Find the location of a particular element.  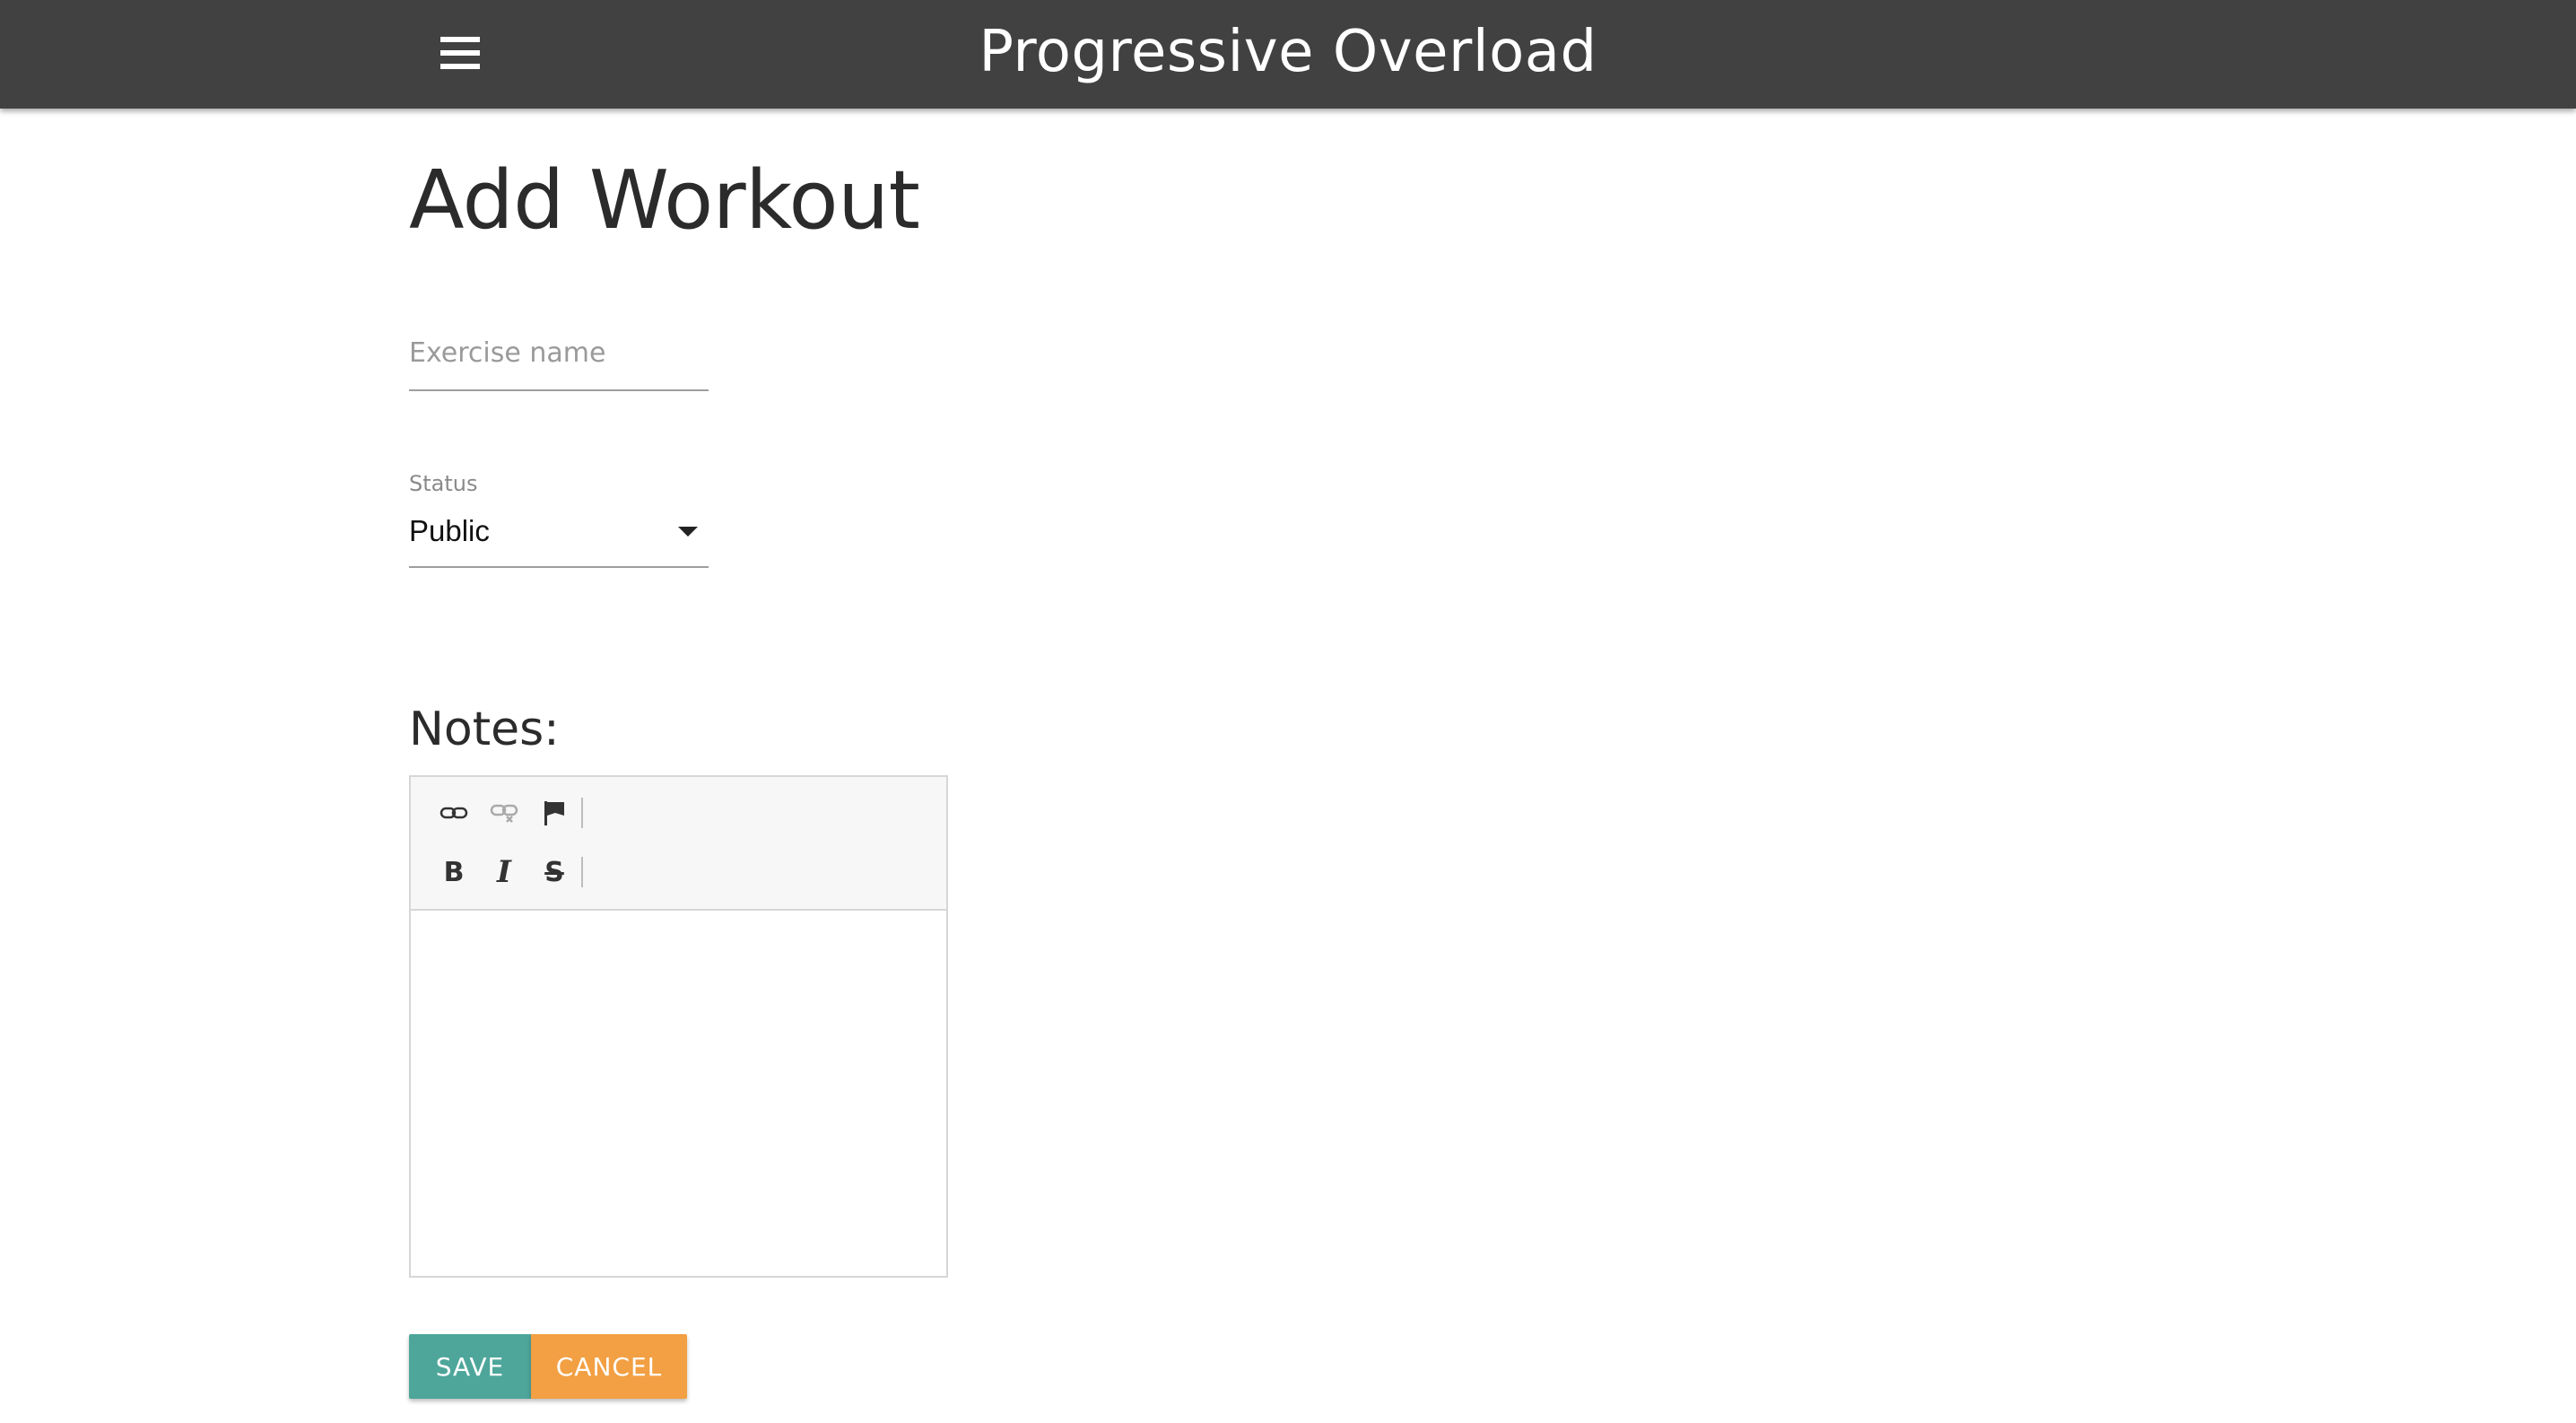

strikethrough-button: S is located at coordinates (554, 872).